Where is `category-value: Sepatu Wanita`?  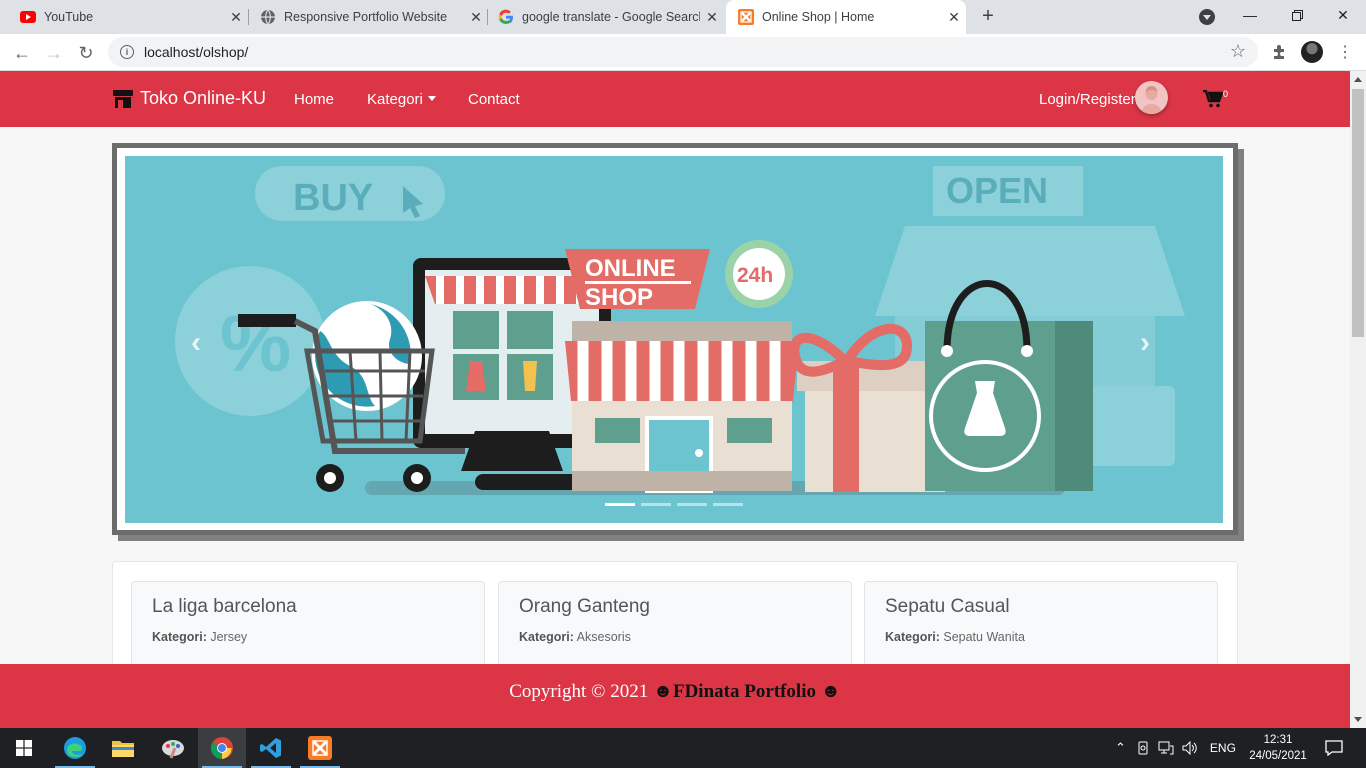
category-value: Sepatu Wanita is located at coordinates (984, 637).